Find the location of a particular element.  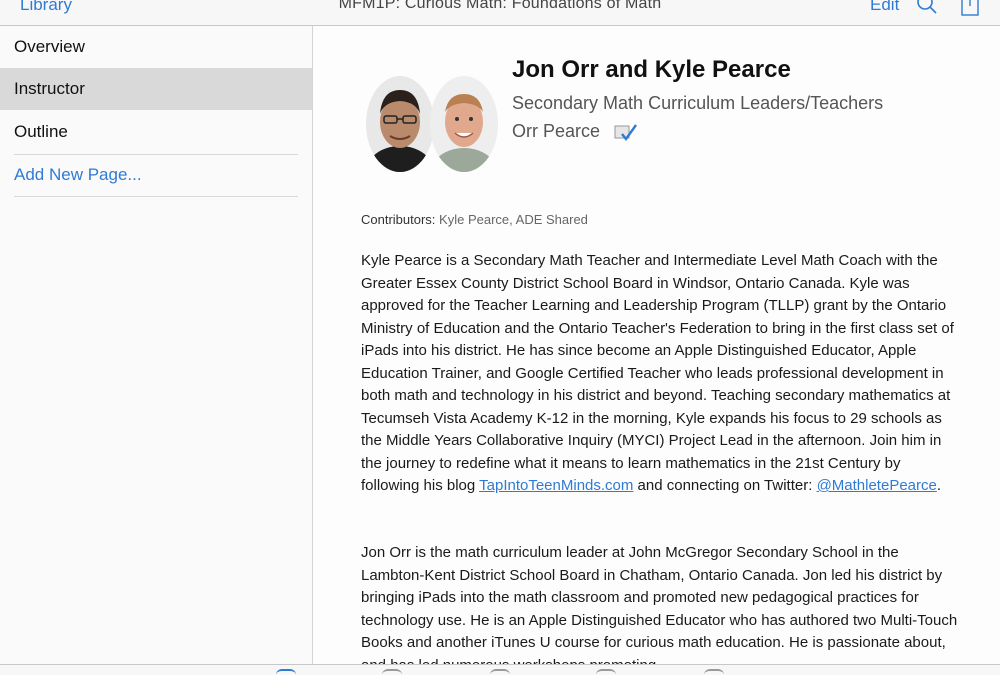

more-tab-icon is located at coordinates (714, 672).